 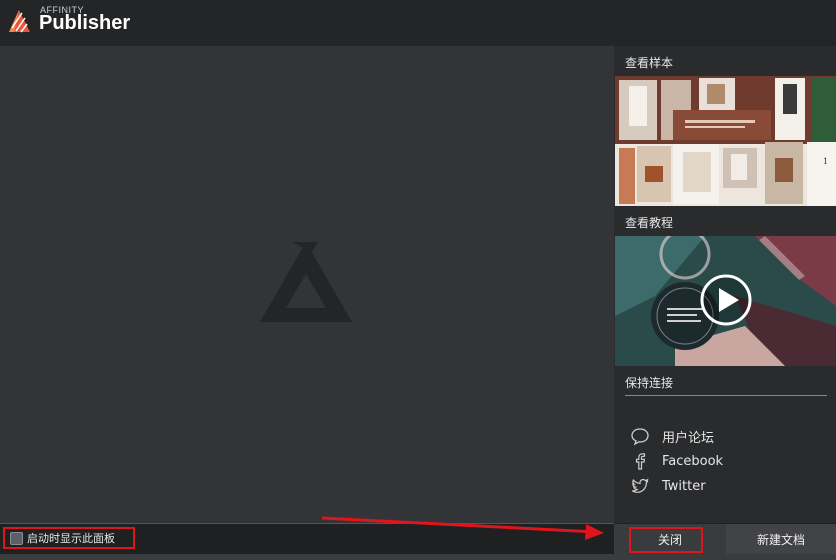 I want to click on facebook-icon, so click(x=640, y=461).